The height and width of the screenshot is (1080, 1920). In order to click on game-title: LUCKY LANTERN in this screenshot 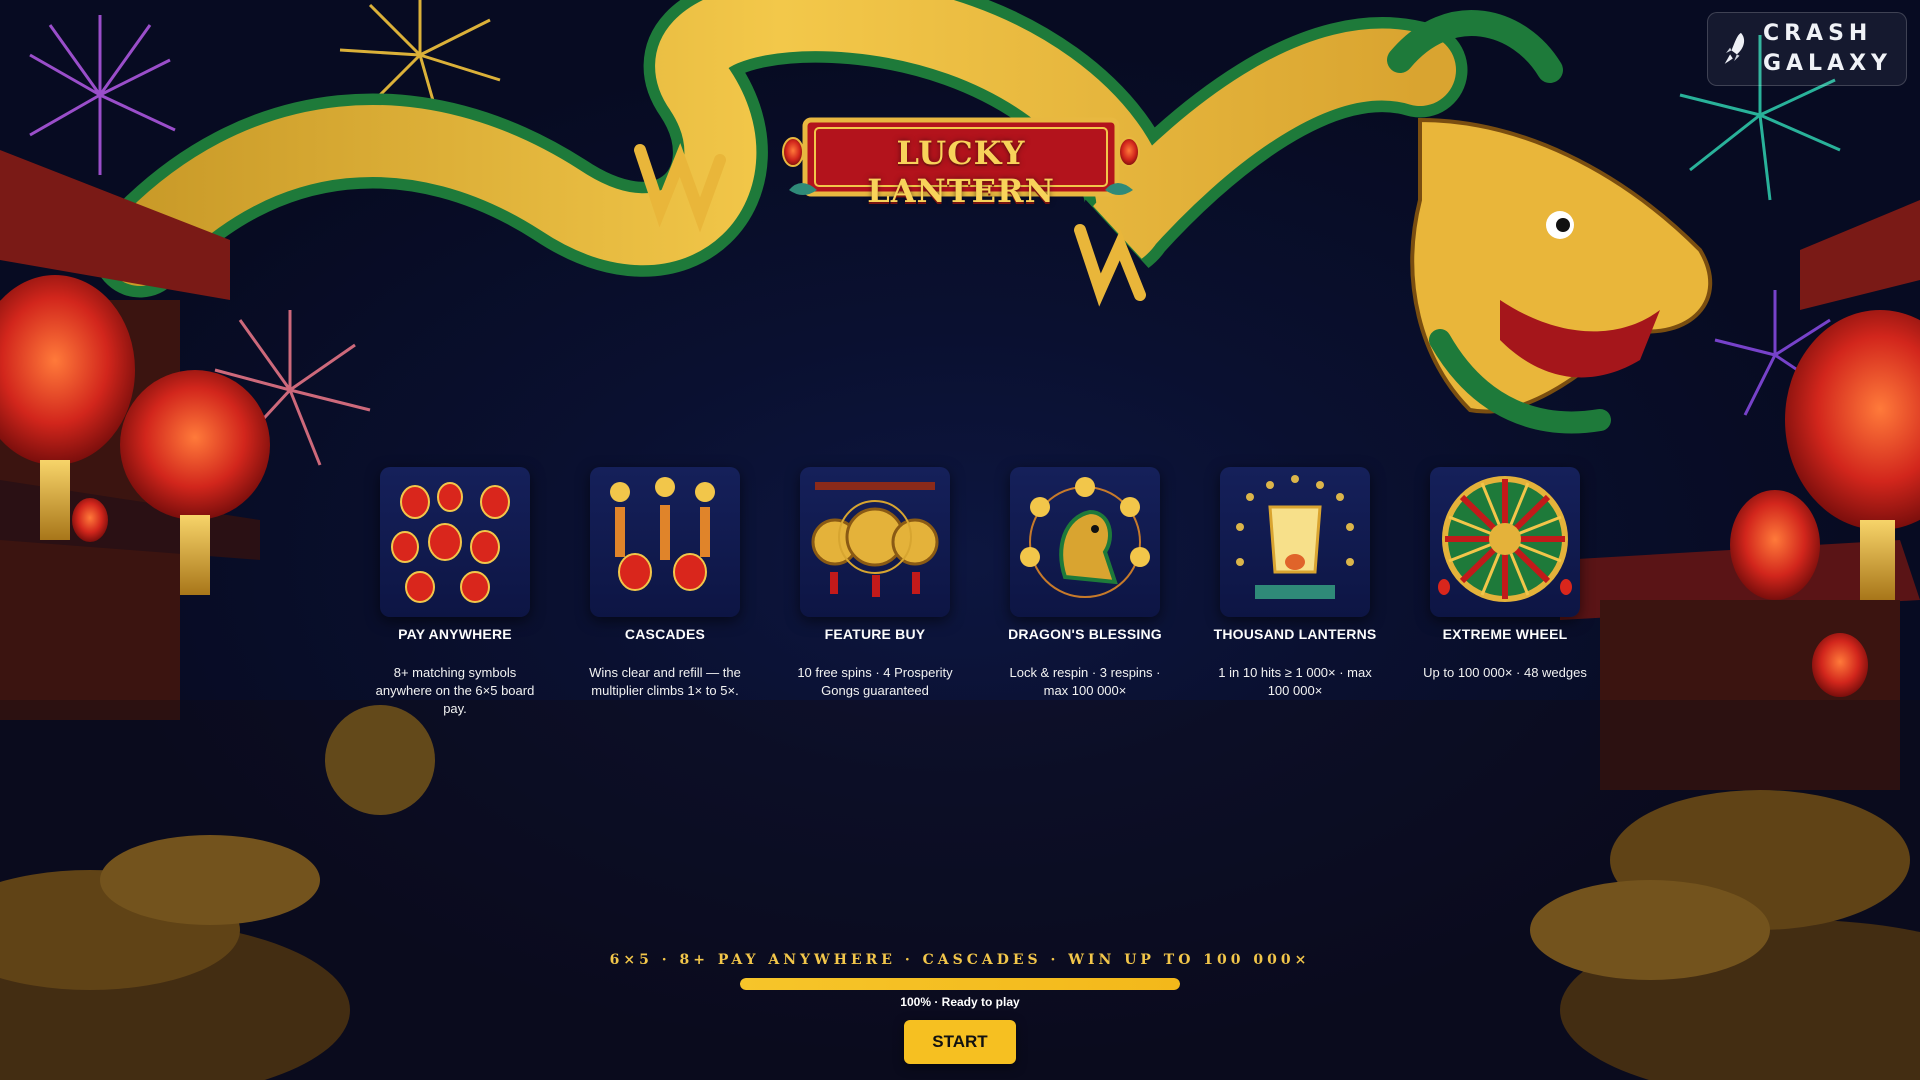, I will do `click(961, 172)`.